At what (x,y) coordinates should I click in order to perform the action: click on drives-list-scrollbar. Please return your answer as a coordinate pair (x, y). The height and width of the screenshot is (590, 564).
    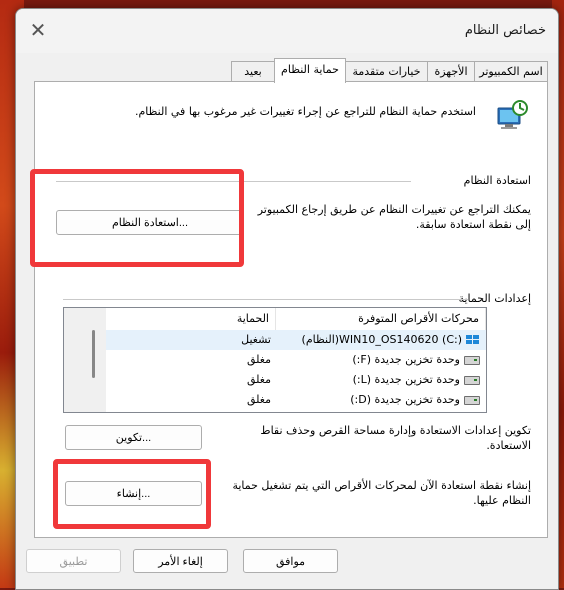
    Looking at the image, I should click on (85, 360).